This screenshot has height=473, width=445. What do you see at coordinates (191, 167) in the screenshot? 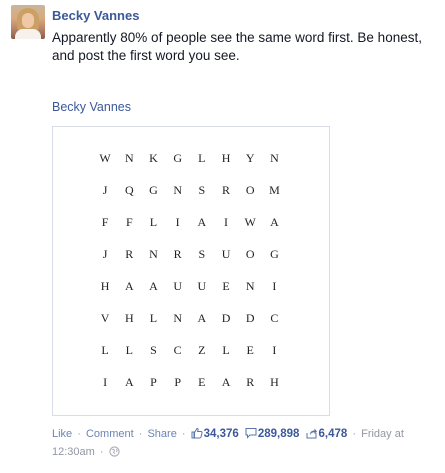
I see `grid-row: WNKGLHYN` at bounding box center [191, 167].